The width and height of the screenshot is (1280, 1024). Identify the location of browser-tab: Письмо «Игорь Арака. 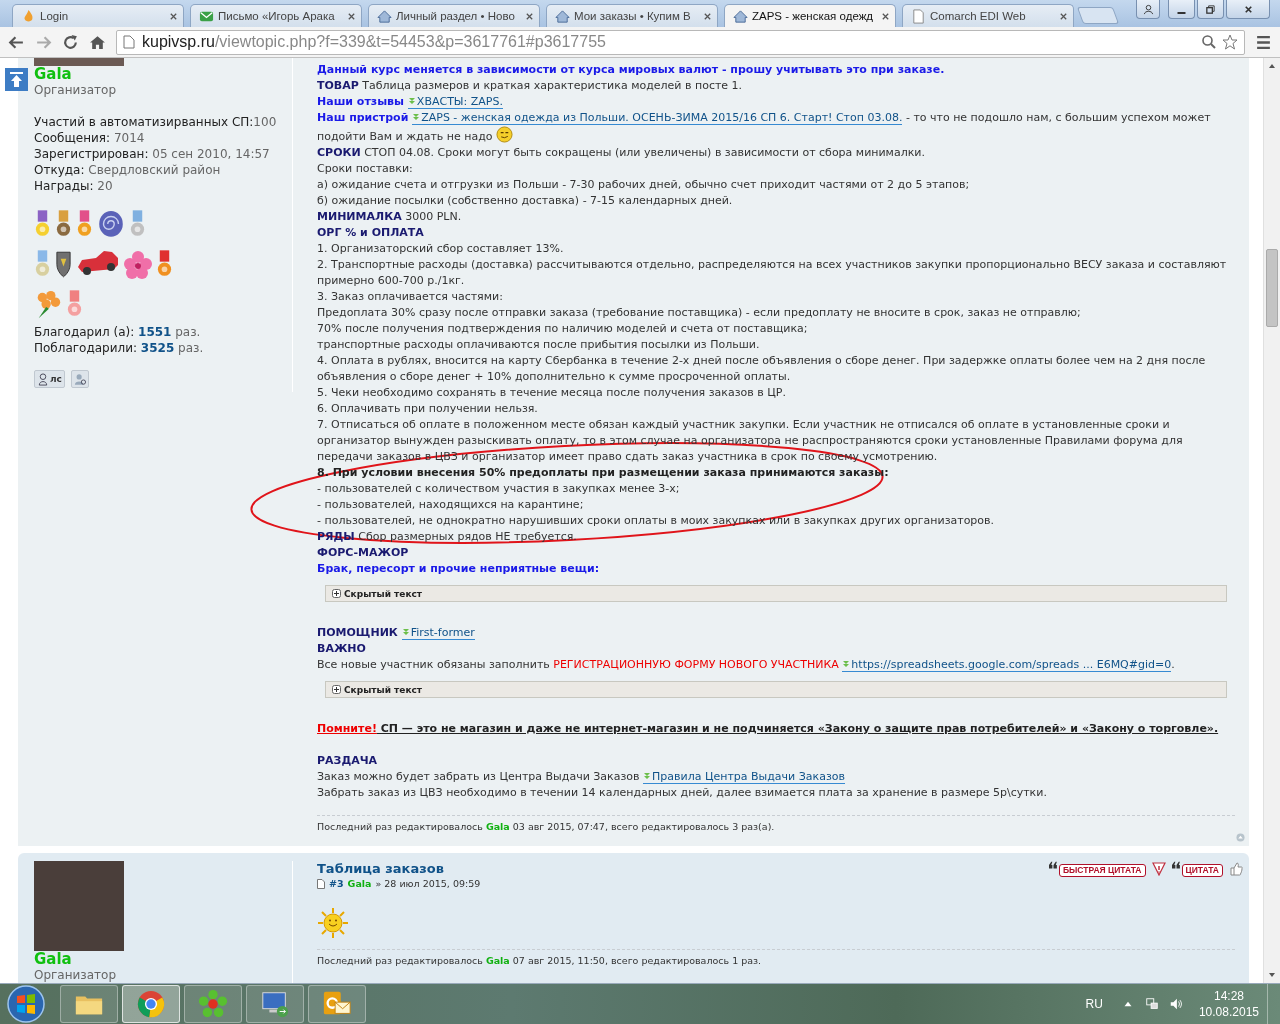
(276, 15).